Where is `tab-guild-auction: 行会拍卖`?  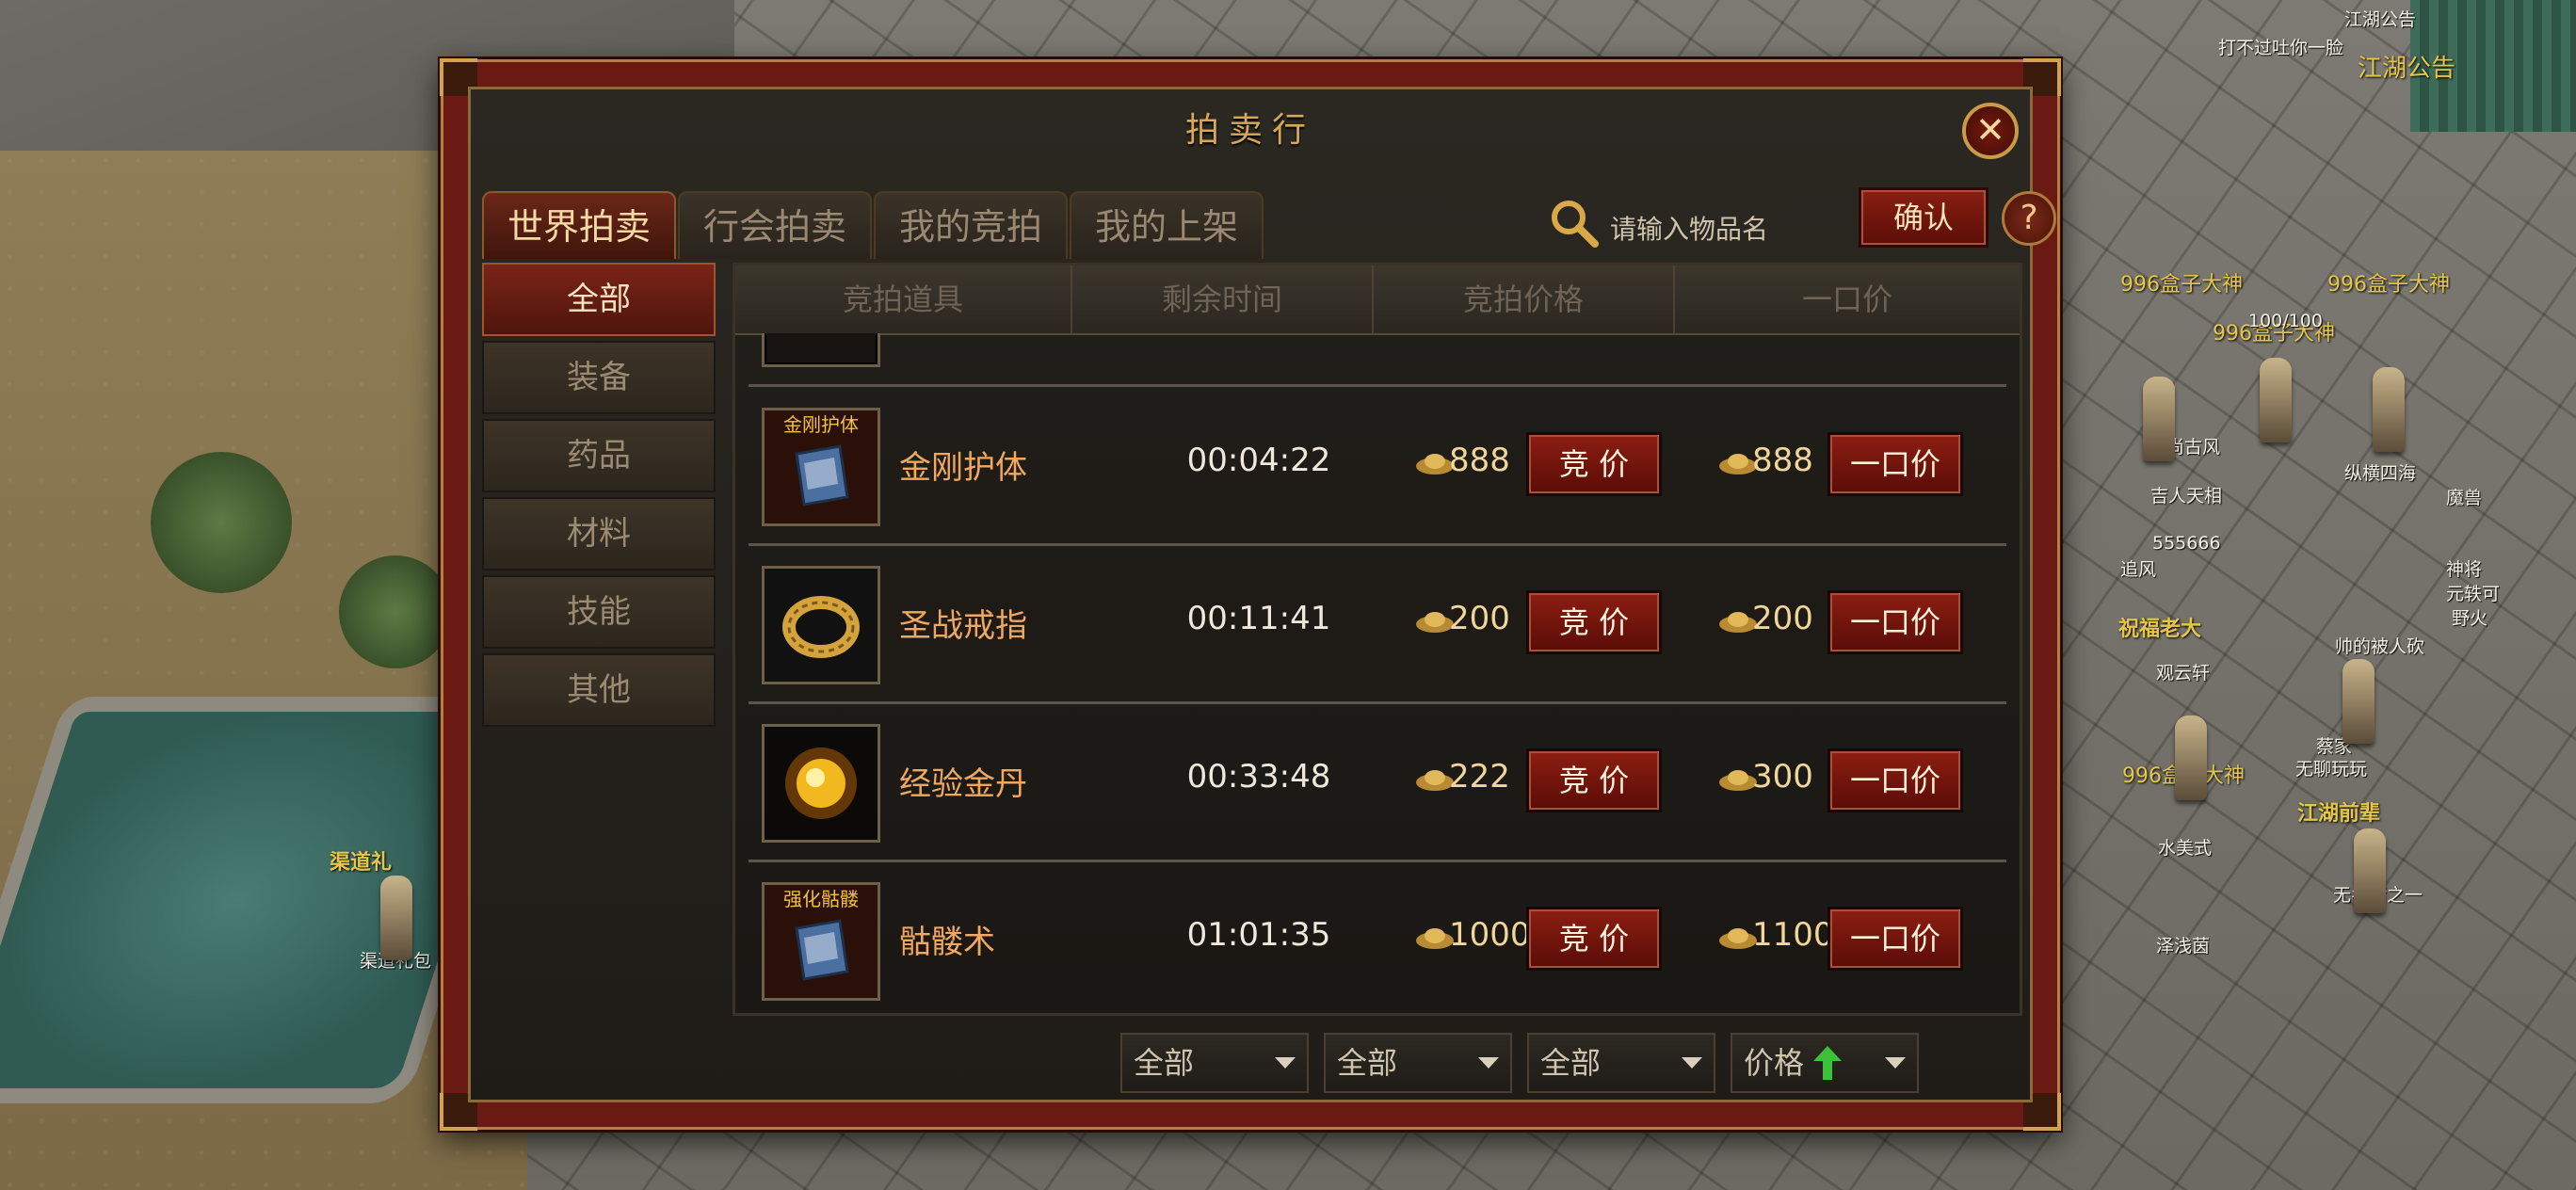 tab-guild-auction: 行会拍卖 is located at coordinates (775, 225).